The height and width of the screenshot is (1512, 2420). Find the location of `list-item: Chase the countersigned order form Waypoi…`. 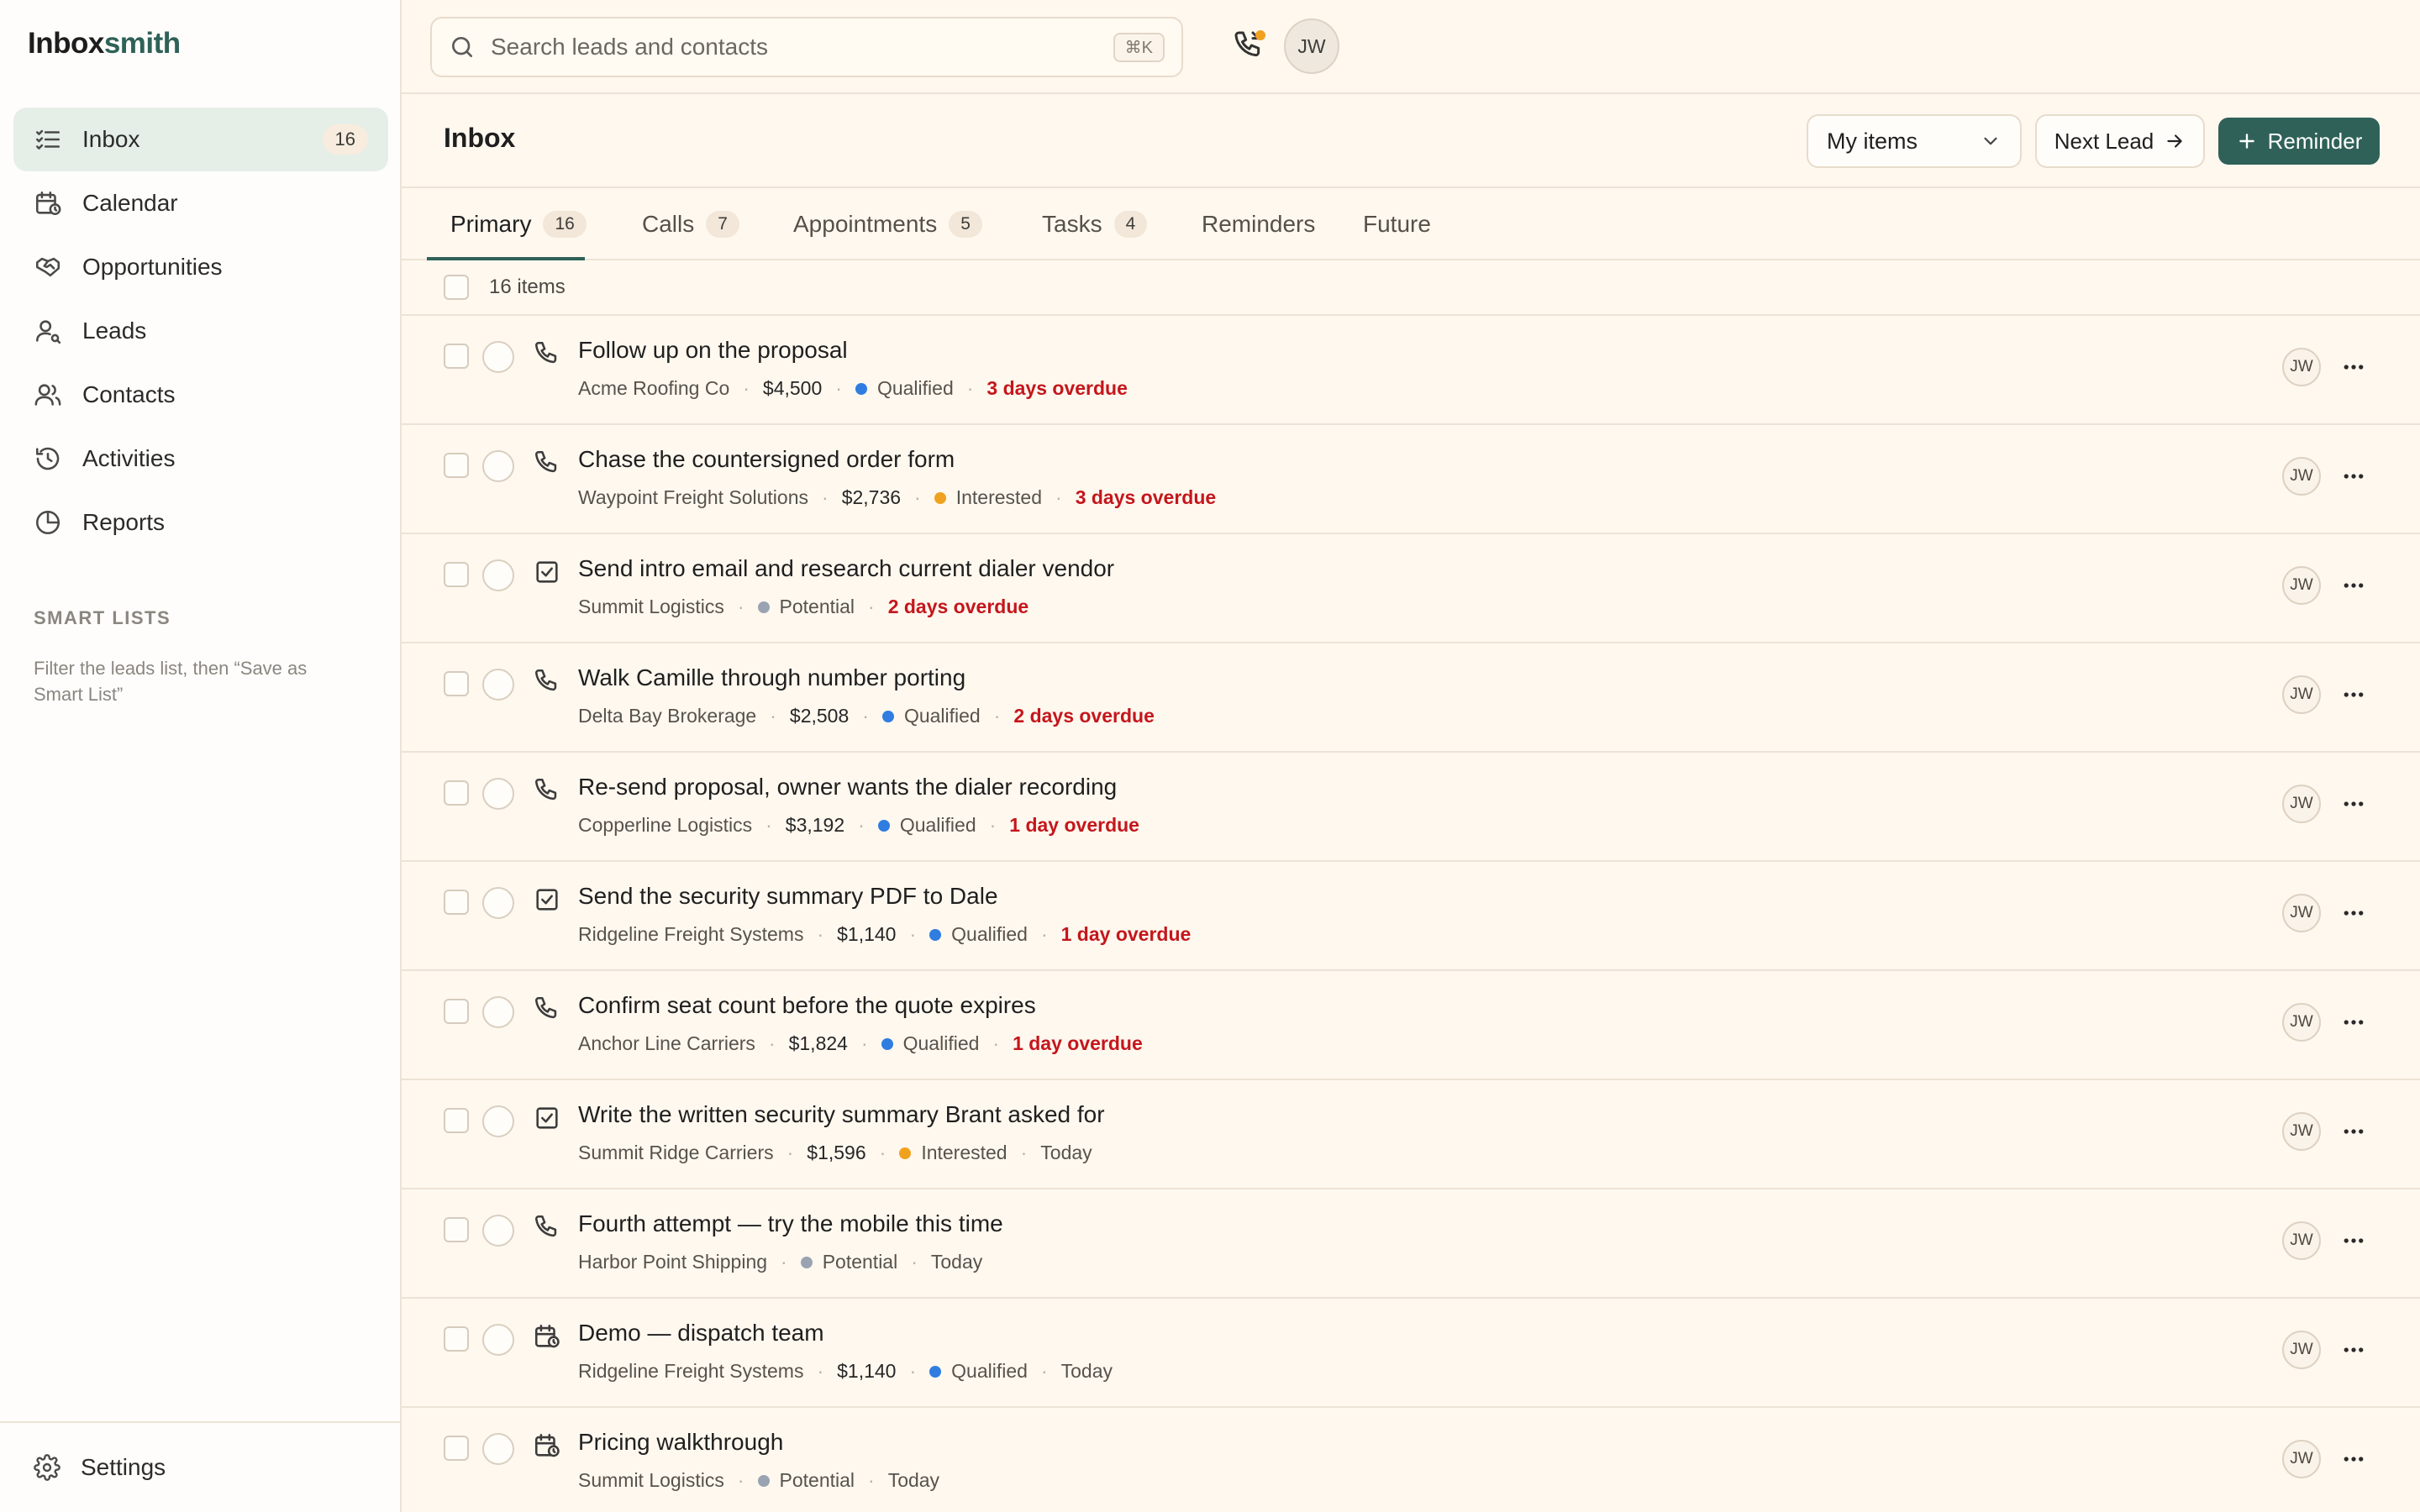

list-item: Chase the countersigned order form Waypoi… is located at coordinates (1411, 479).